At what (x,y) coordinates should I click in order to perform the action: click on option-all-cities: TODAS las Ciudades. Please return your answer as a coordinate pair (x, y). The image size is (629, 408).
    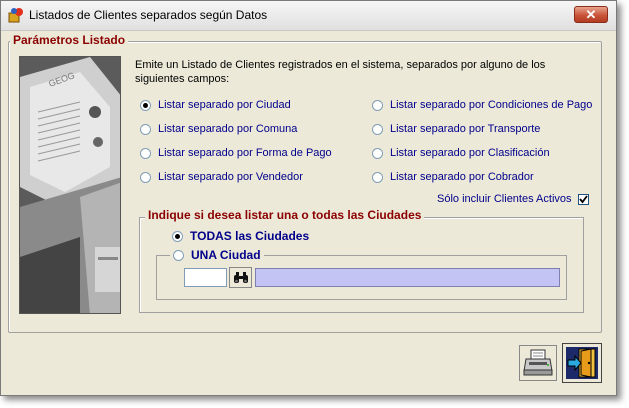
    Looking at the image, I should click on (240, 236).